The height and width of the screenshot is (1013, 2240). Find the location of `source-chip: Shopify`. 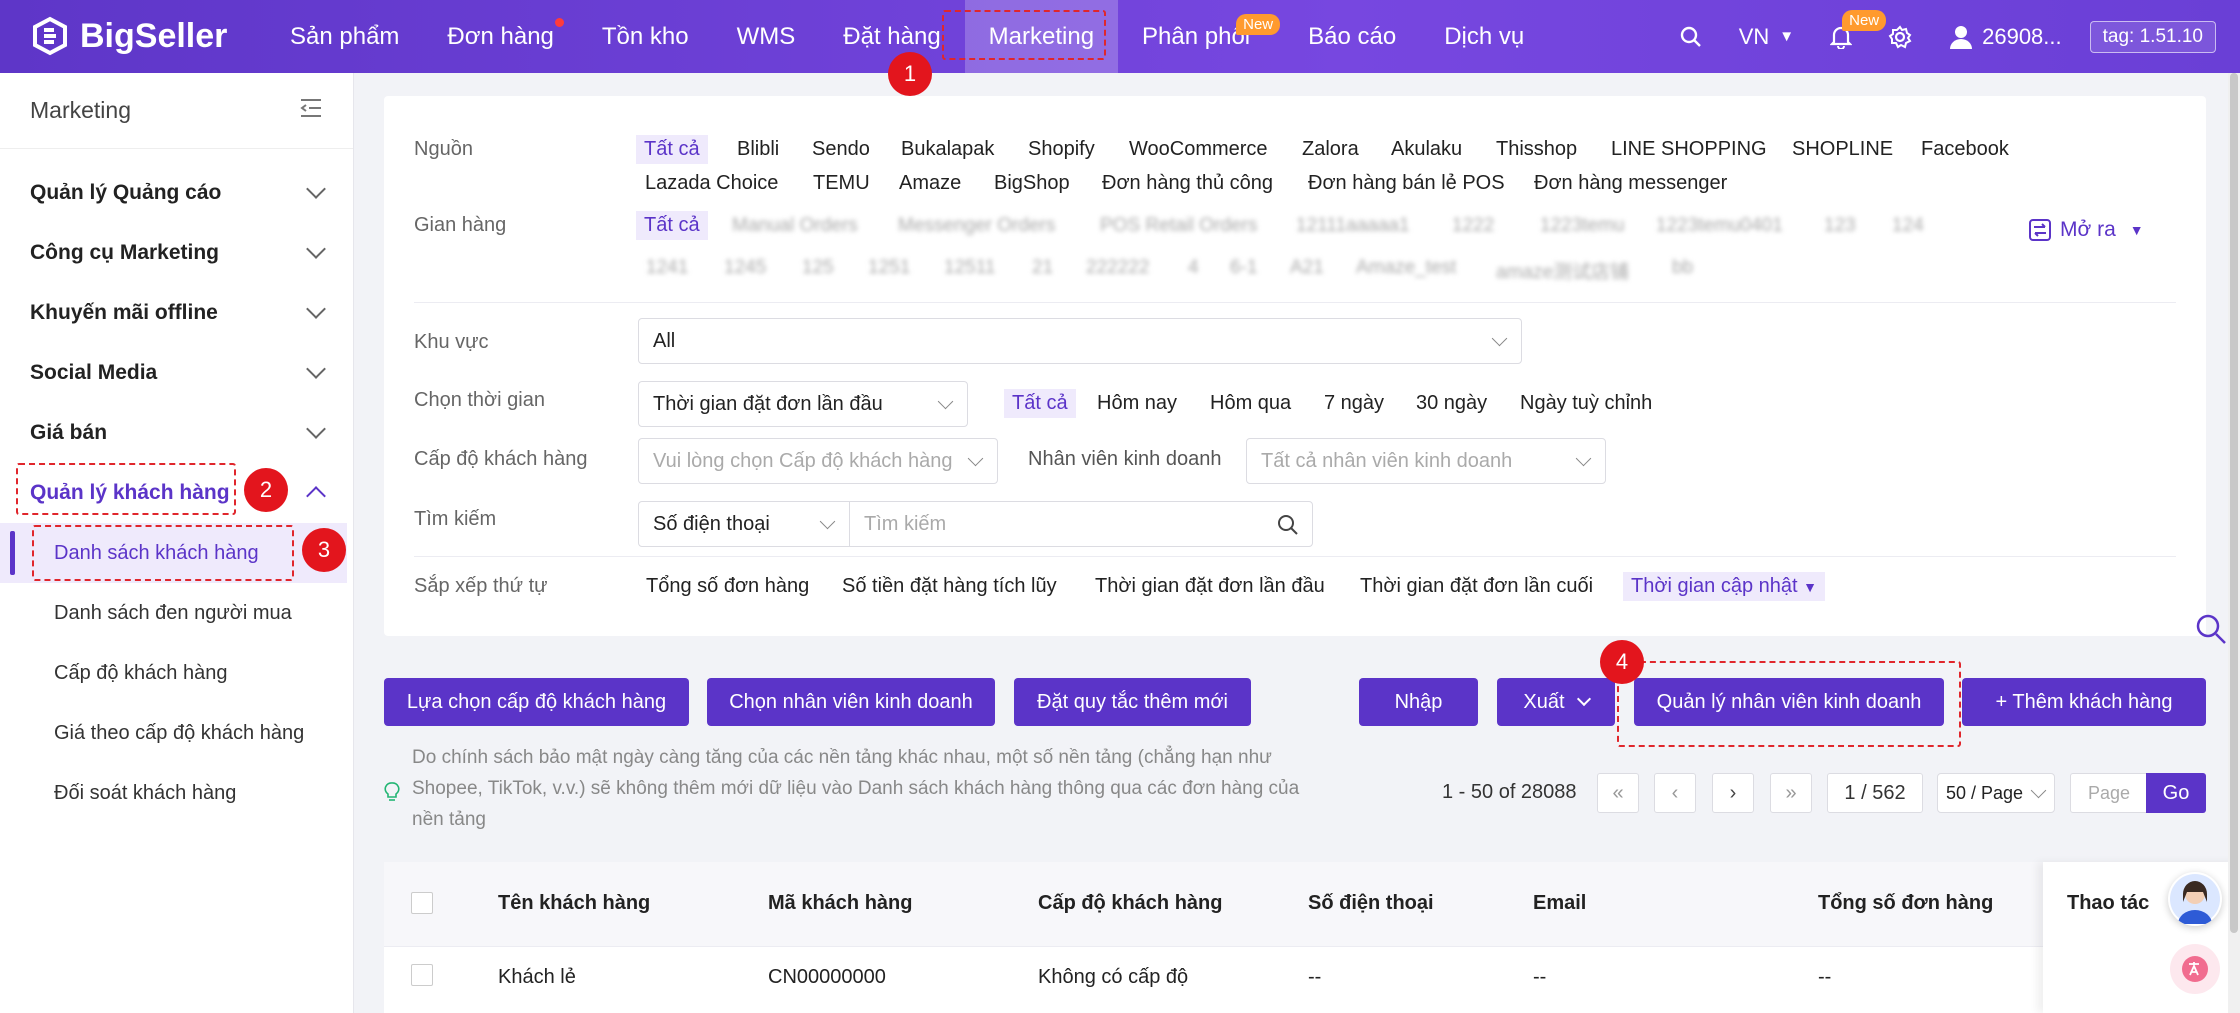

source-chip: Shopify is located at coordinates (1061, 149).